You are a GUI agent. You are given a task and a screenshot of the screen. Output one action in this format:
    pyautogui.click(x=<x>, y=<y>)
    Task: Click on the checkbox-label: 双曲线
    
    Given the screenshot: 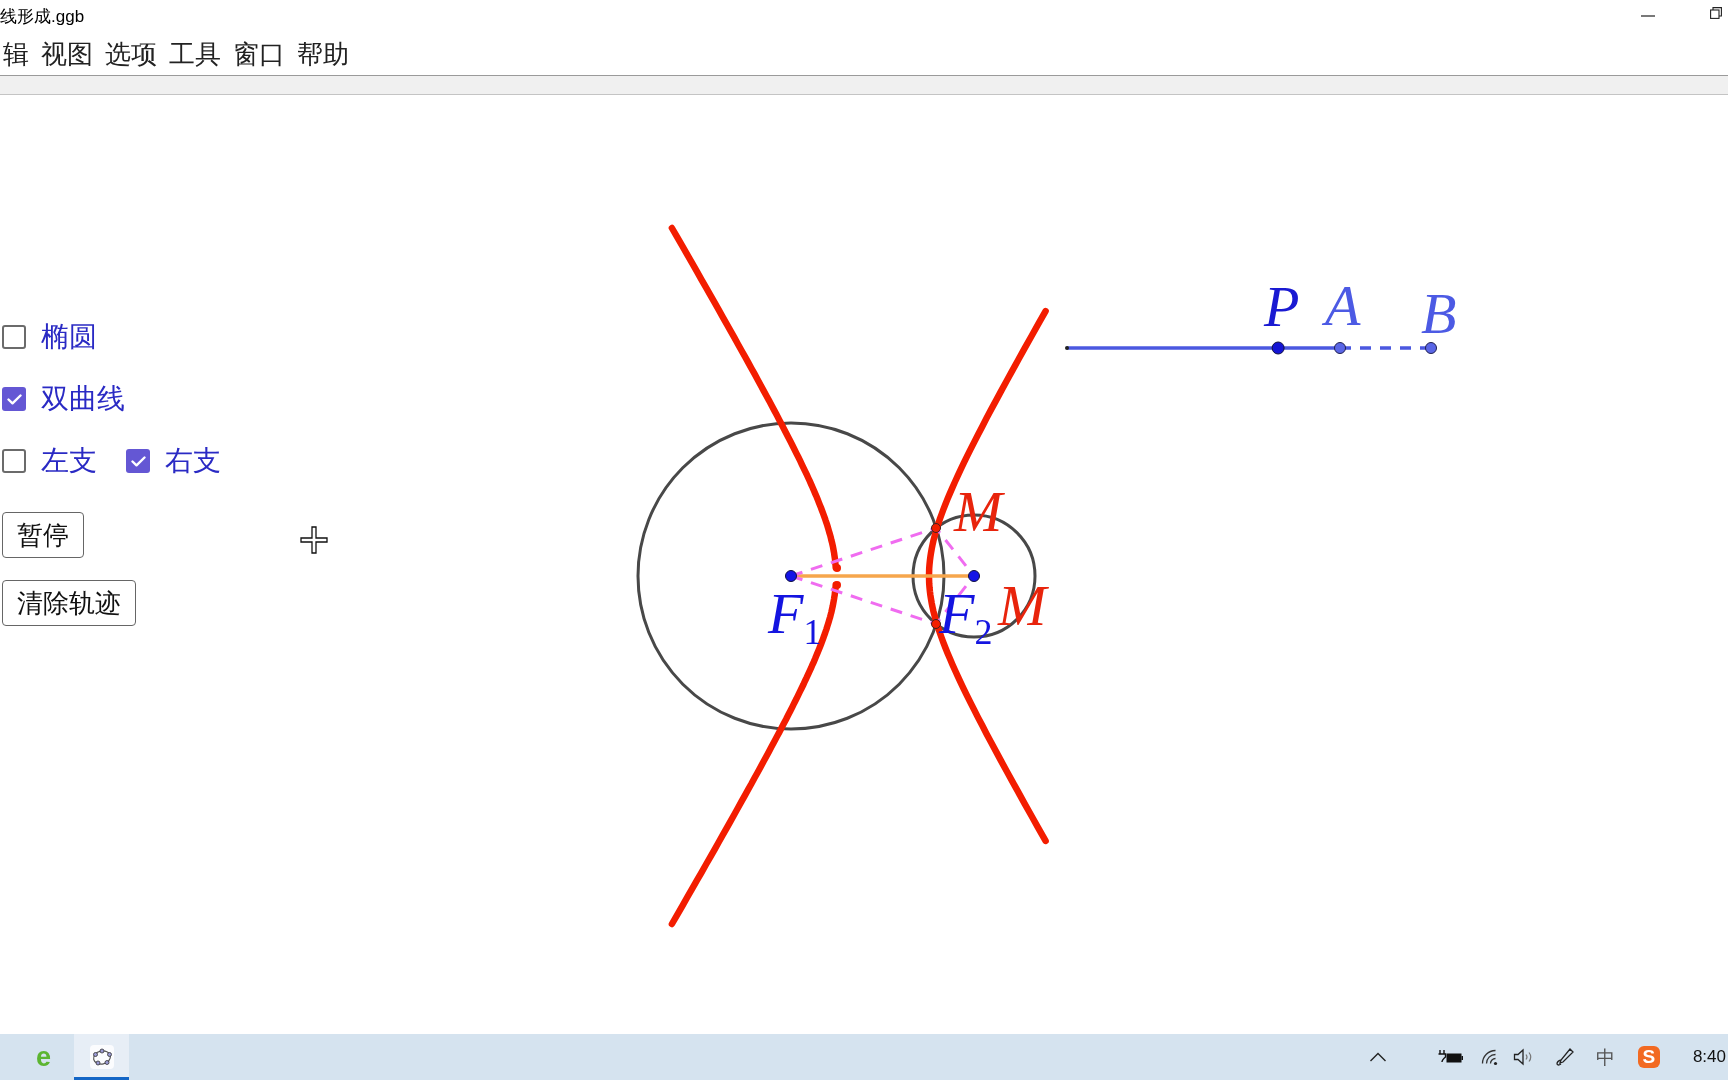 What is the action you would take?
    pyautogui.click(x=83, y=399)
    